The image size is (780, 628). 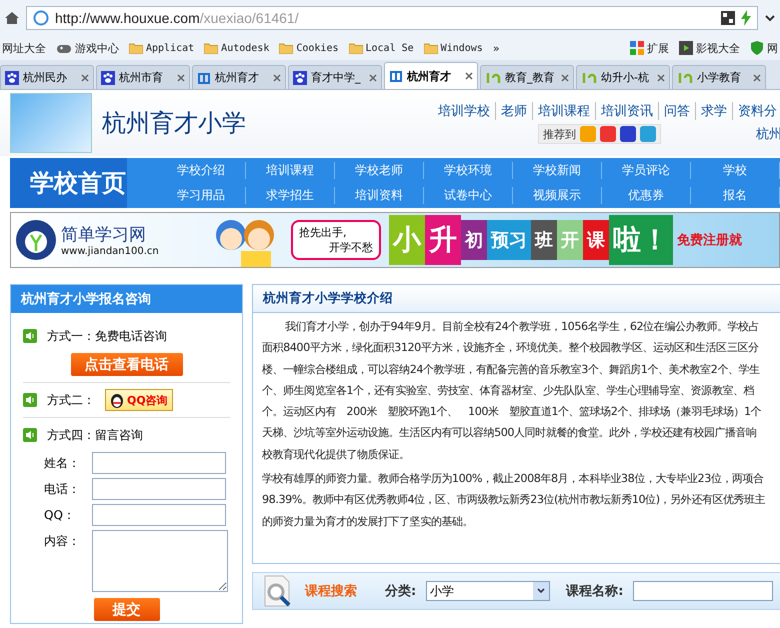 I want to click on nav-link: 学校介绍, so click(x=201, y=170).